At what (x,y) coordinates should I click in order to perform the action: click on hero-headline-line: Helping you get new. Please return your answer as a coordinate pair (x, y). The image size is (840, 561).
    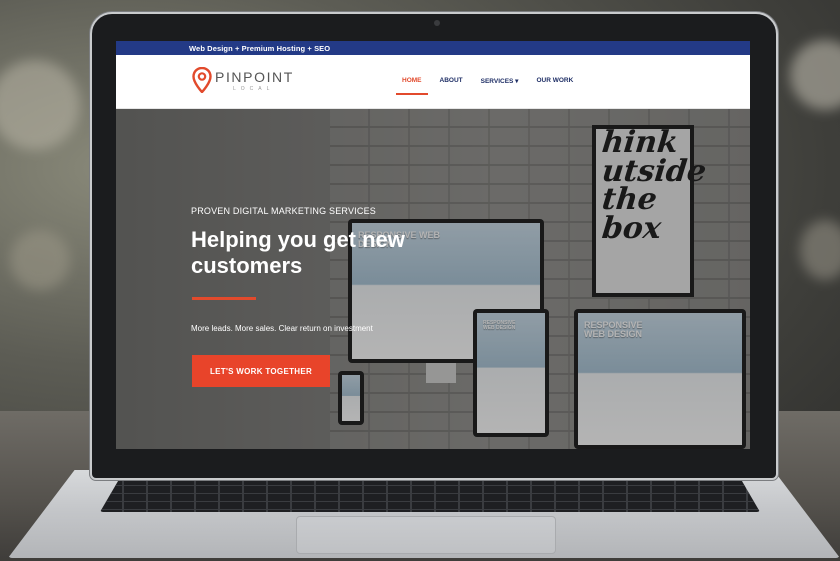
    Looking at the image, I should click on (298, 239).